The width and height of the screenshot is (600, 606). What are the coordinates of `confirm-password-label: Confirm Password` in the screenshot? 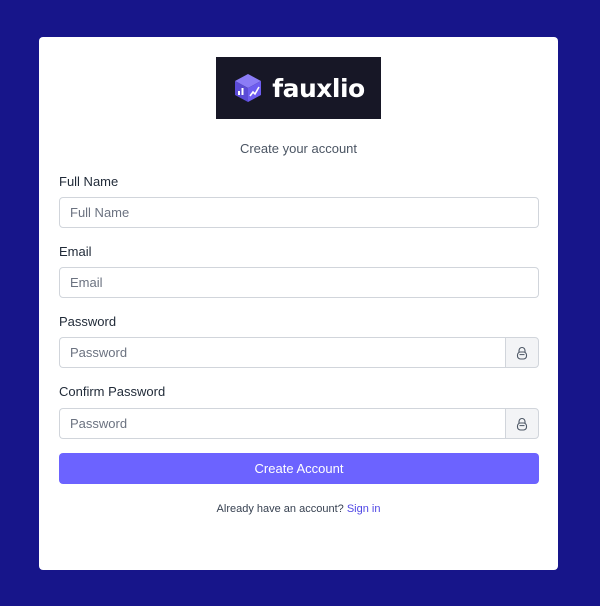 It's located at (112, 391).